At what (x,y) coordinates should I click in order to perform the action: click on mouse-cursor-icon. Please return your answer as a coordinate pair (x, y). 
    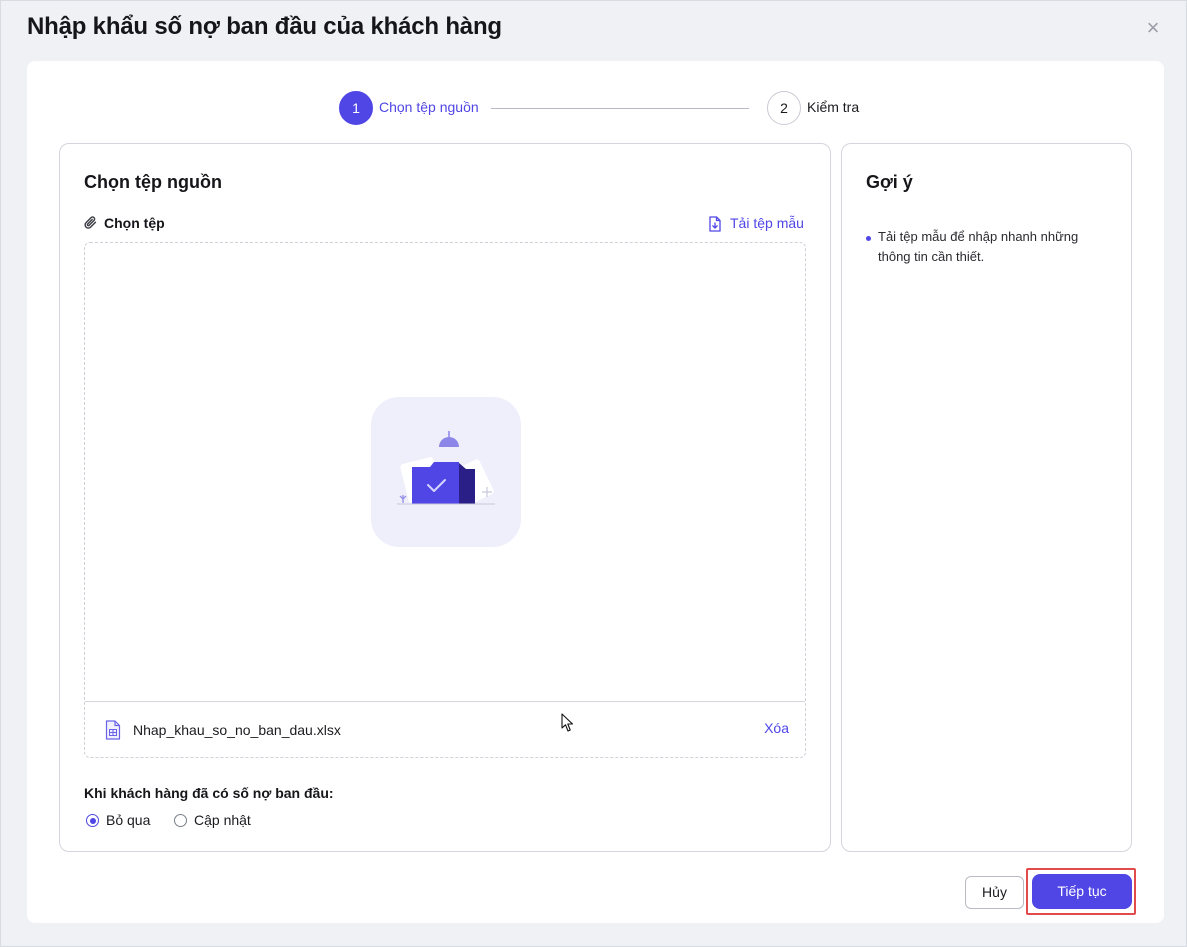
    Looking at the image, I should click on (567, 722).